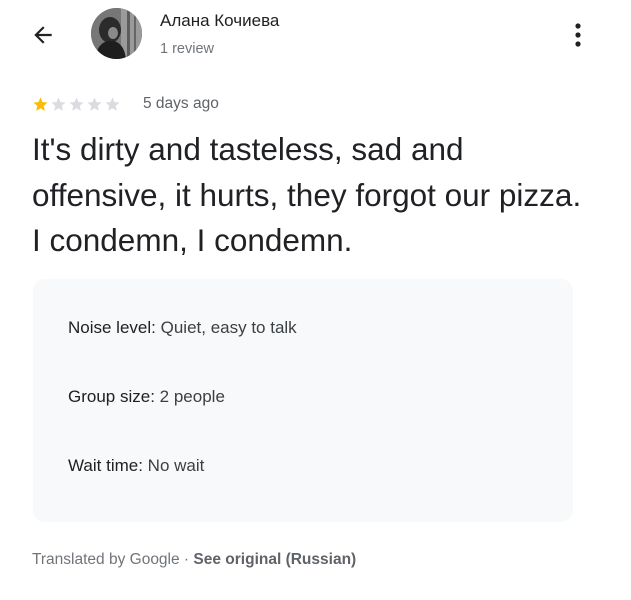 The image size is (631, 600). I want to click on arrow-left-icon, so click(43, 35).